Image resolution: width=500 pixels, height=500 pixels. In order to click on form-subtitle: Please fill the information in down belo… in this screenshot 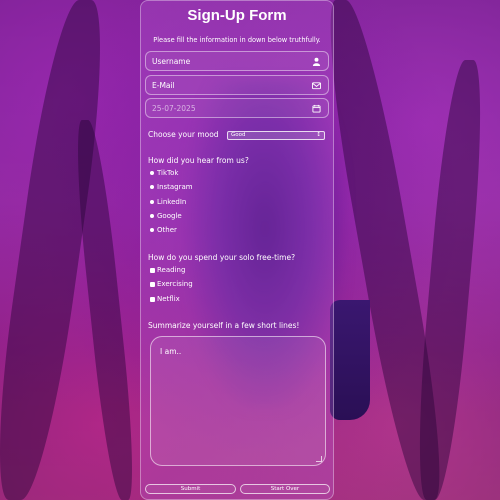, I will do `click(237, 40)`.